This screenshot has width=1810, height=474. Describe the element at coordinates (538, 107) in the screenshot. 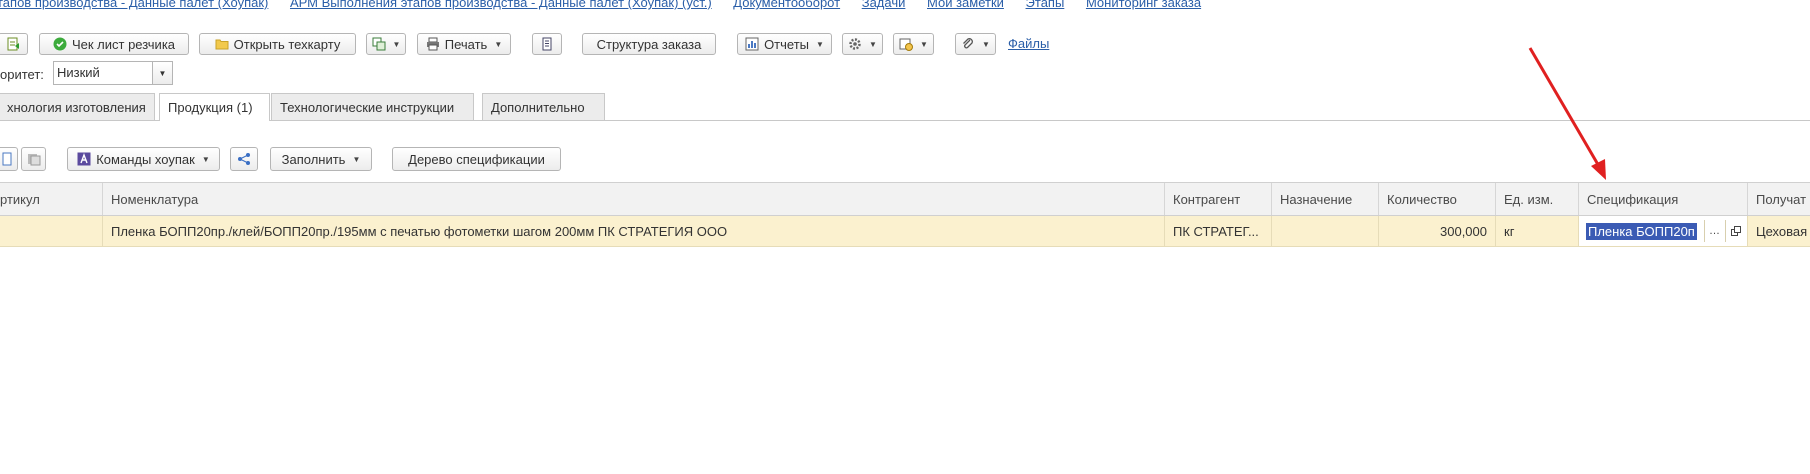

I see `tab-additional-label: Дополнительно` at that location.